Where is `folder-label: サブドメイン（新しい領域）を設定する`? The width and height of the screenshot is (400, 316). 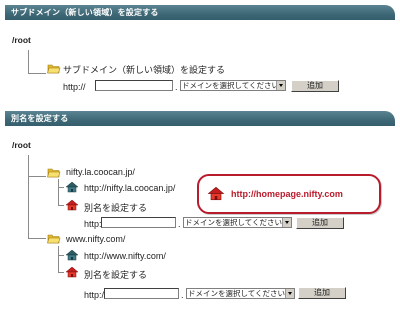 folder-label: サブドメイン（新しい領域）を設定する is located at coordinates (144, 70).